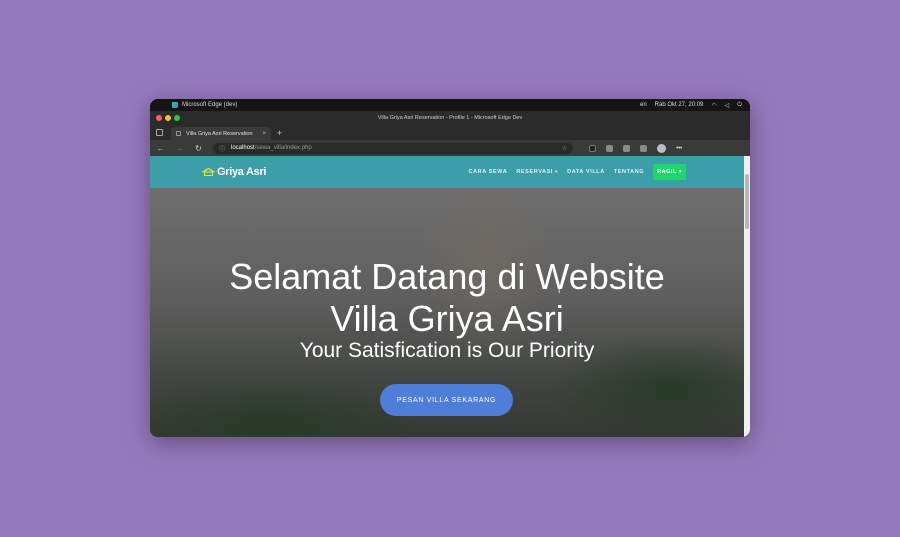 This screenshot has width=900, height=537. Describe the element at coordinates (747, 296) in the screenshot. I see `page-scrollbar` at that location.